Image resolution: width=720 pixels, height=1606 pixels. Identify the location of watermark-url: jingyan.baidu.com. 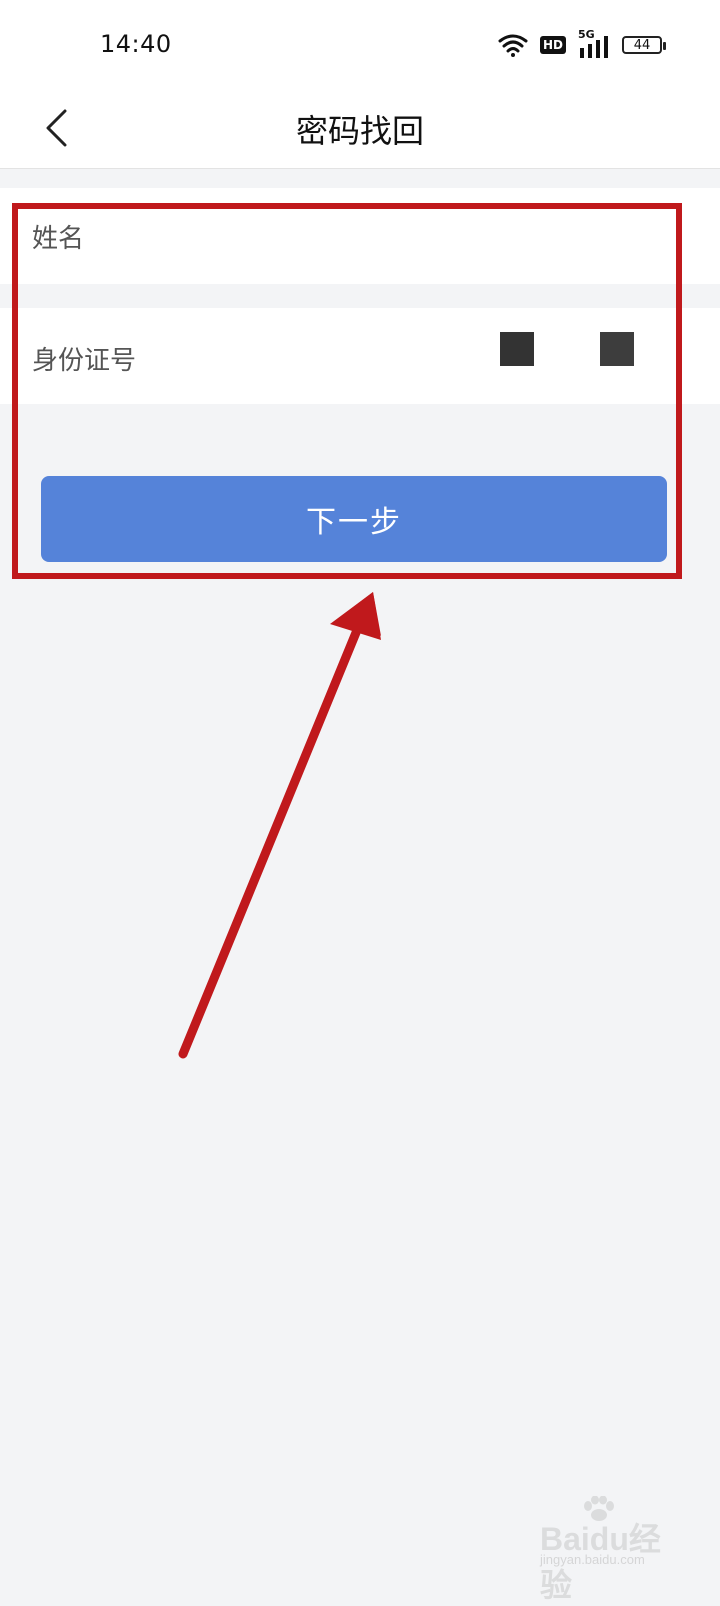
(592, 1559).